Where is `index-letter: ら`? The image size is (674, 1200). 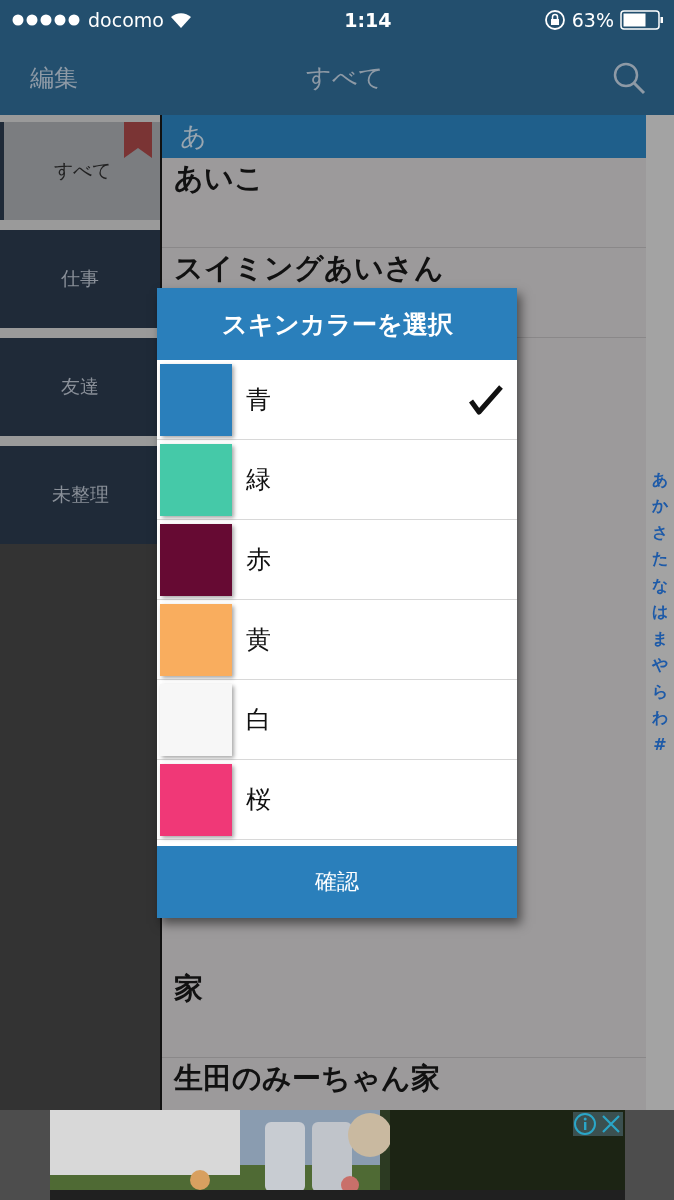
index-letter: ら is located at coordinates (660, 692).